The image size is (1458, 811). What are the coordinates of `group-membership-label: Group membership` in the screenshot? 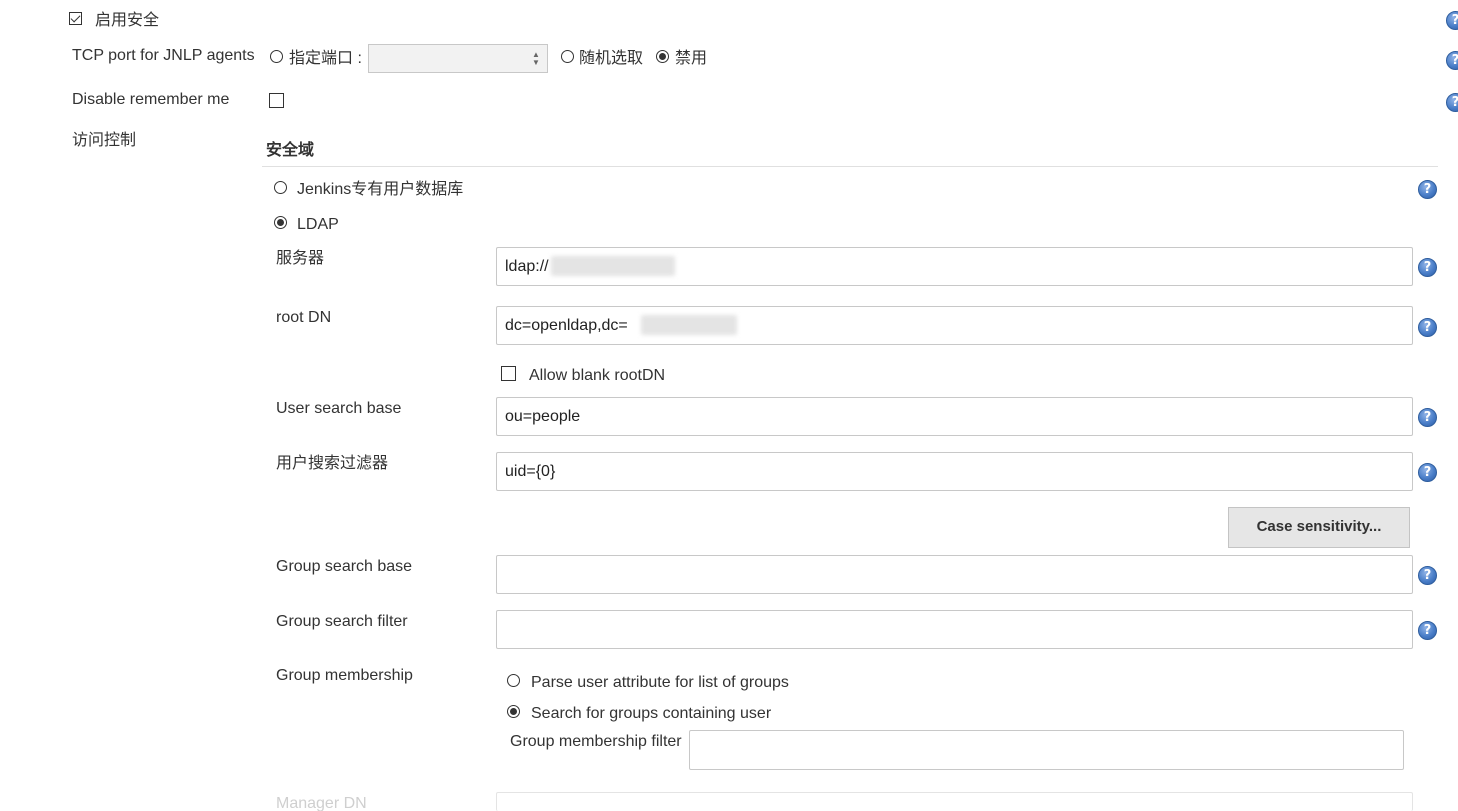 It's located at (344, 675).